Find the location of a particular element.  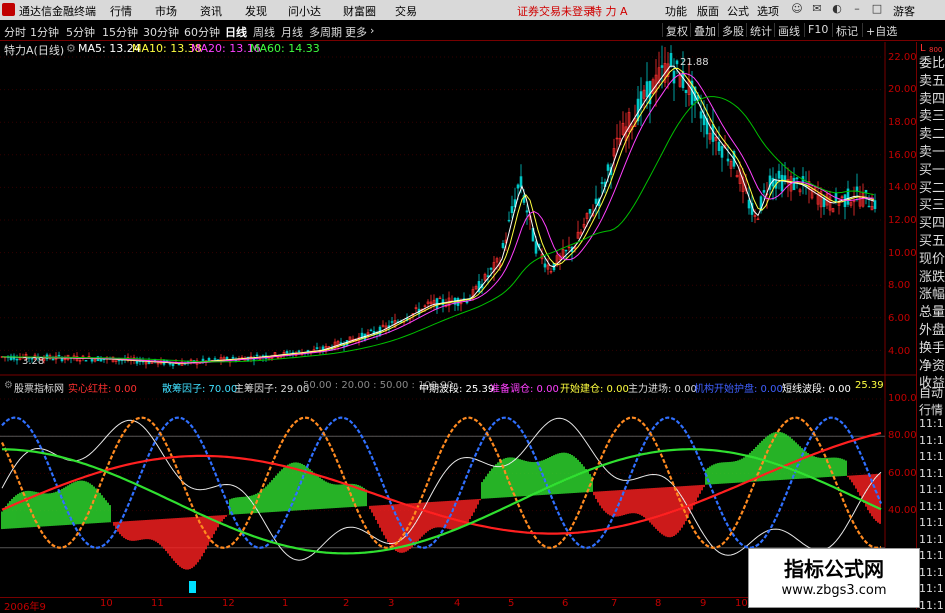

quote-field: 涨幅 is located at coordinates (932, 295).